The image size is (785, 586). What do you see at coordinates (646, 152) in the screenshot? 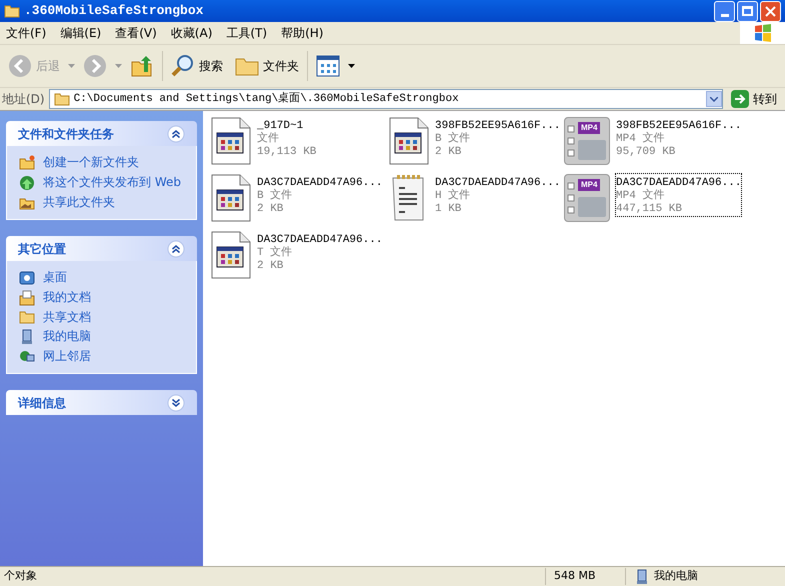
I see `file-size: 95,709 KB` at bounding box center [646, 152].